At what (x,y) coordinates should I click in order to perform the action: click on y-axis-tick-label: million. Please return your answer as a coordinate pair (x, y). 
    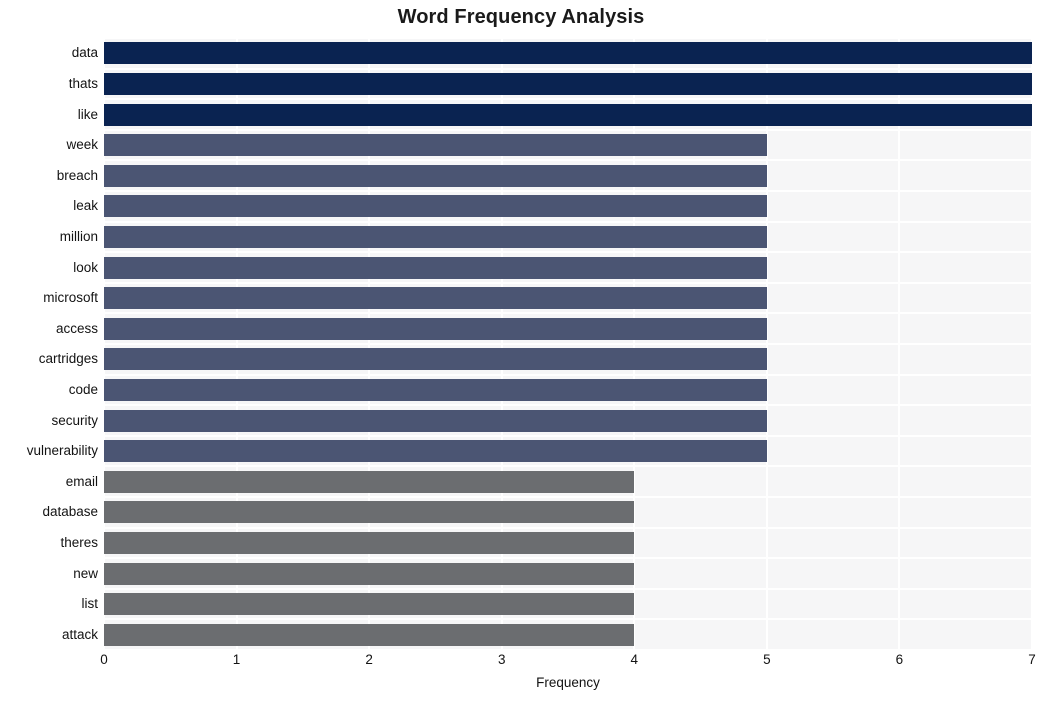
    Looking at the image, I should click on (78, 236).